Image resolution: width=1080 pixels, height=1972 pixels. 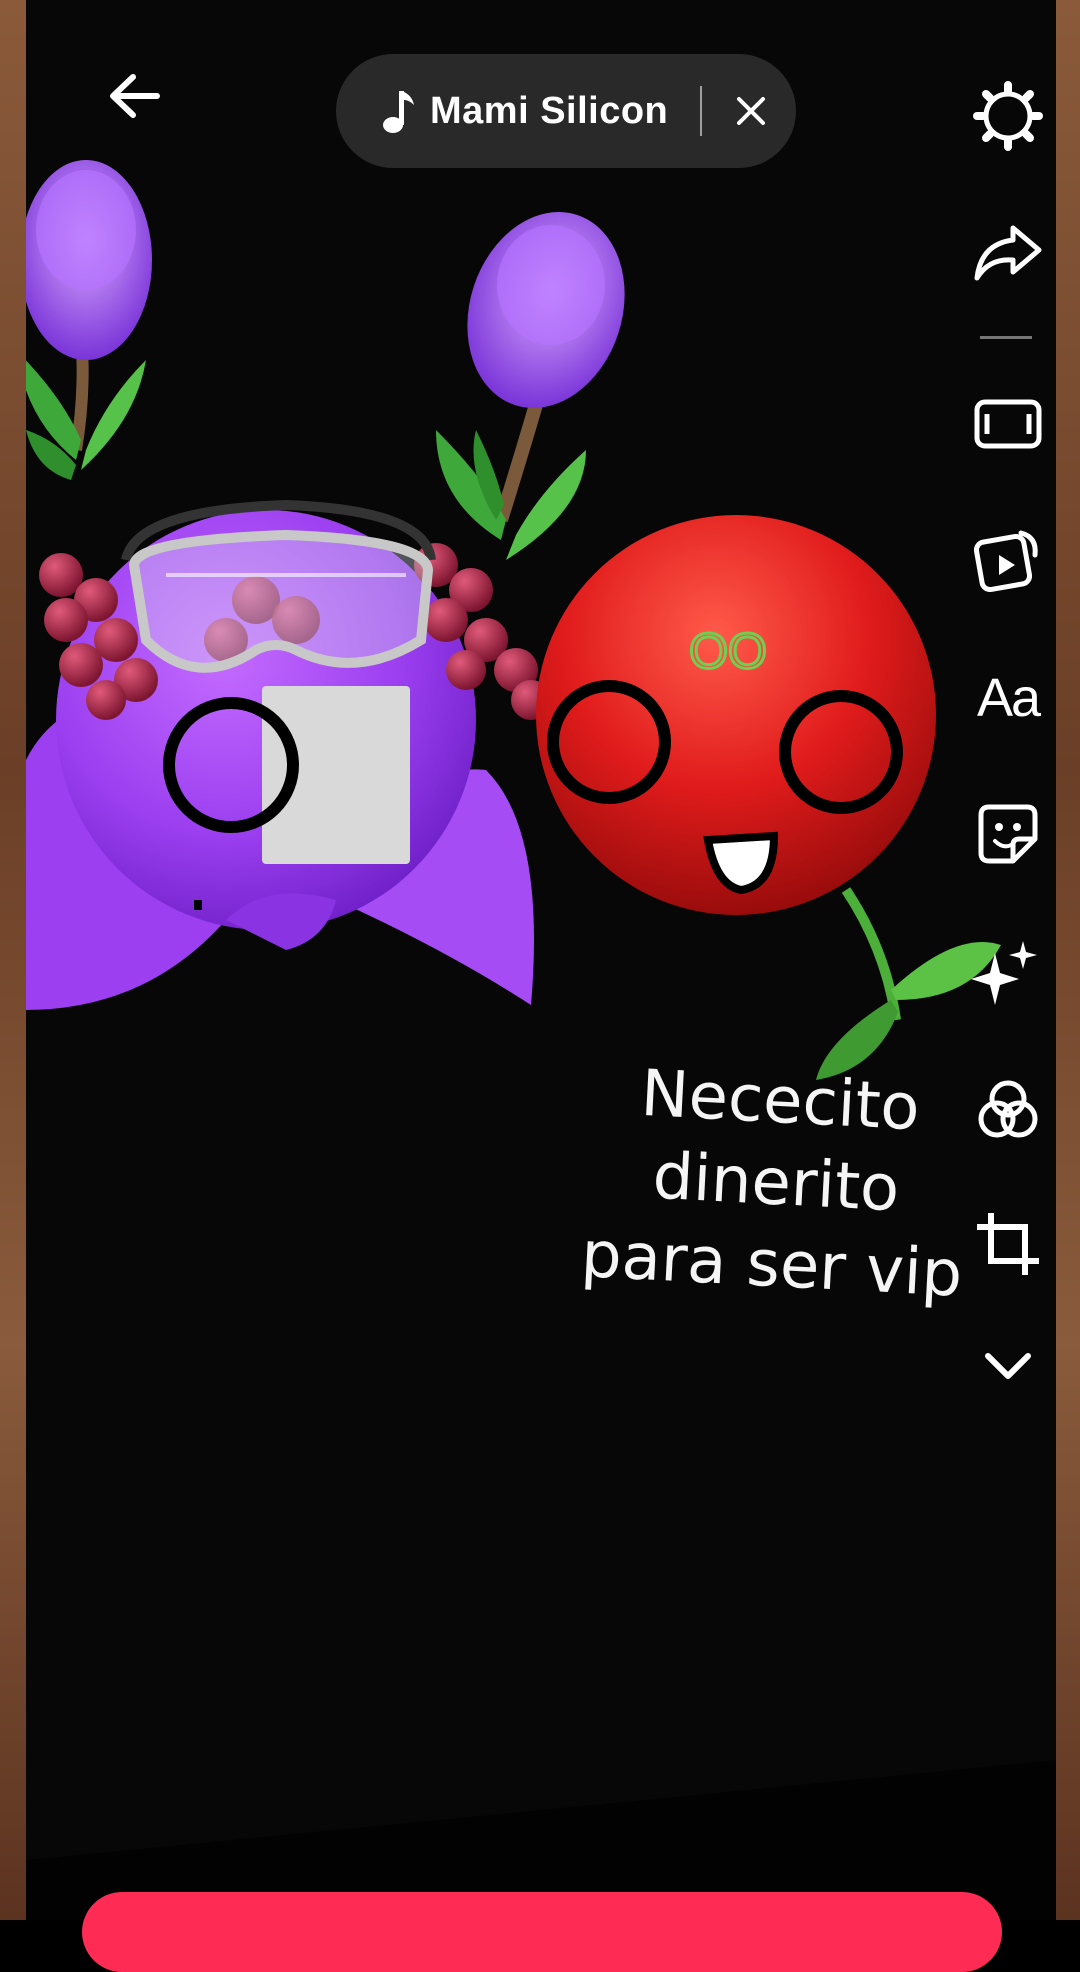 I want to click on share-button, so click(x=1008, y=252).